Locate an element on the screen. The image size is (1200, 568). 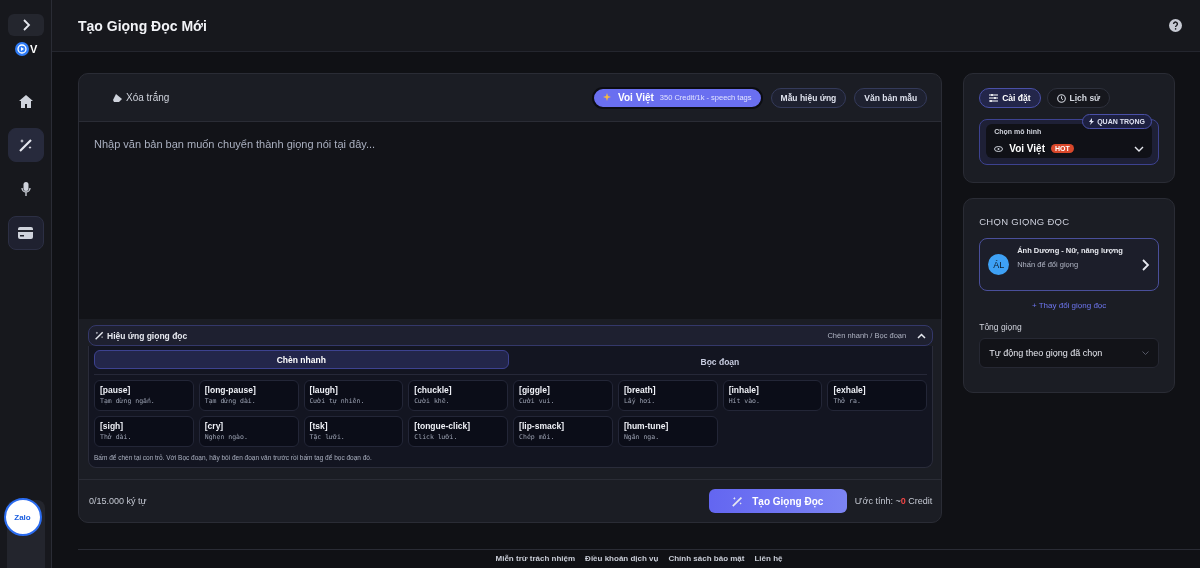
microphone-icon is located at coordinates (25, 189).